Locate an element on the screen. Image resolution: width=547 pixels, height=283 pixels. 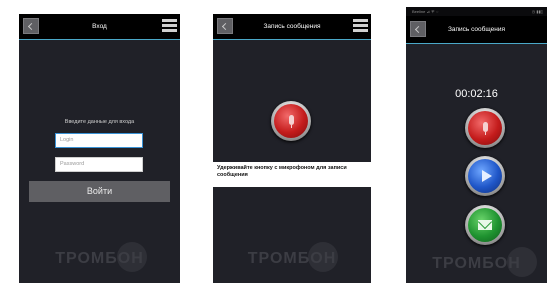
envelope-icon is located at coordinates (485, 225).